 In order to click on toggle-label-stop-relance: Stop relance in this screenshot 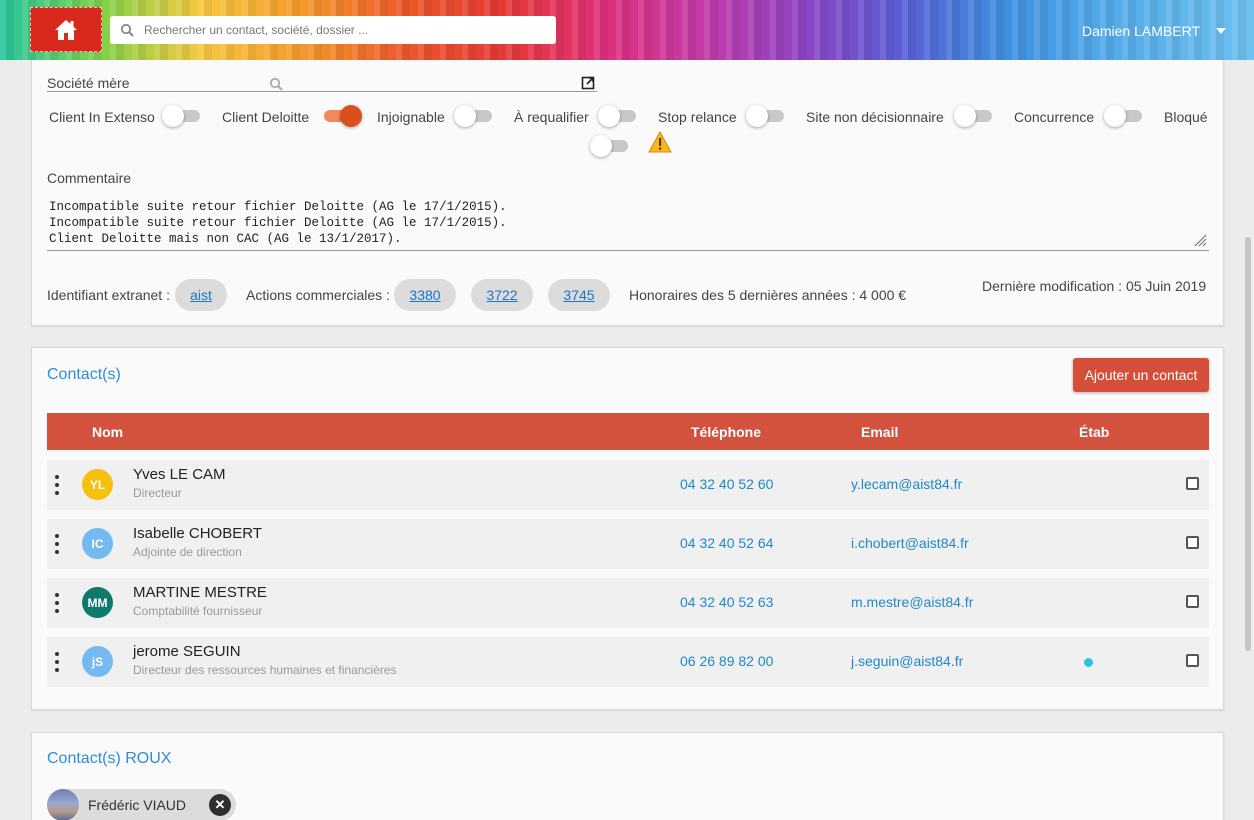, I will do `click(697, 117)`.